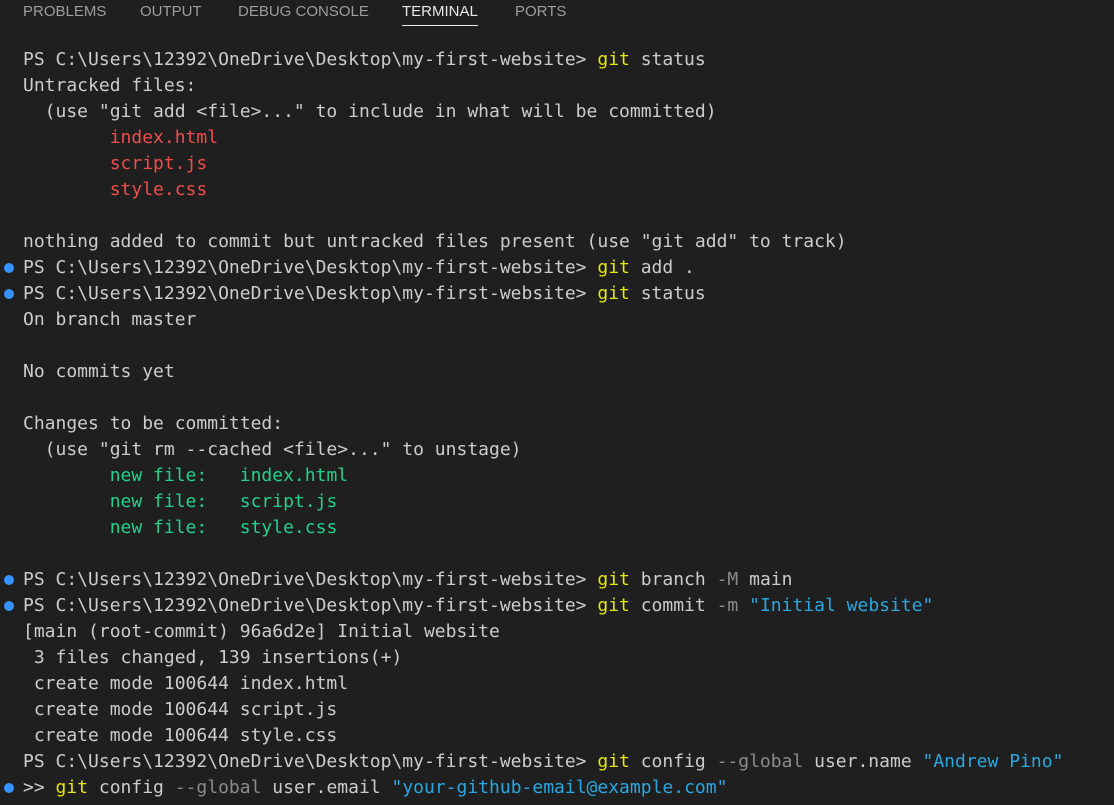 Image resolution: width=1114 pixels, height=805 pixels. I want to click on terminal-line: Untracked files:, so click(557, 86).